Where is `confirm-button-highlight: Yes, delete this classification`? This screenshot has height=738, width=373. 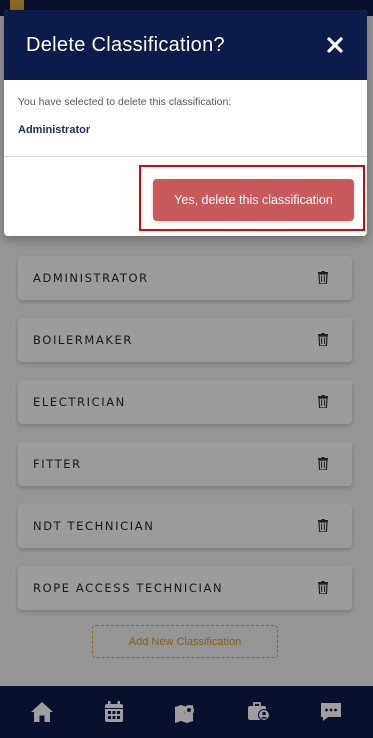 confirm-button-highlight: Yes, delete this classification is located at coordinates (252, 198).